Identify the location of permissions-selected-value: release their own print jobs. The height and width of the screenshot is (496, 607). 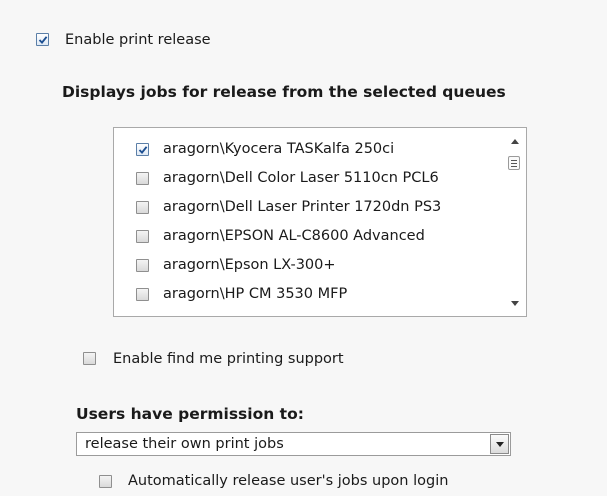
(184, 444).